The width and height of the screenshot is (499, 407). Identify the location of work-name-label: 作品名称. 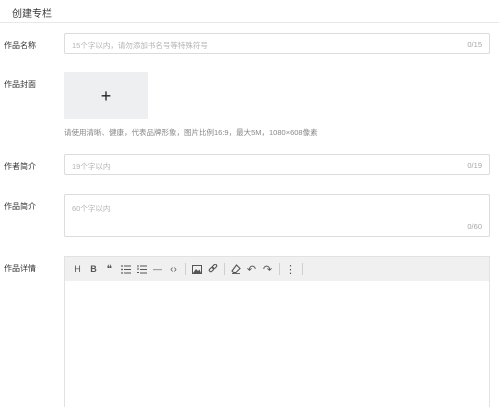
(20, 45).